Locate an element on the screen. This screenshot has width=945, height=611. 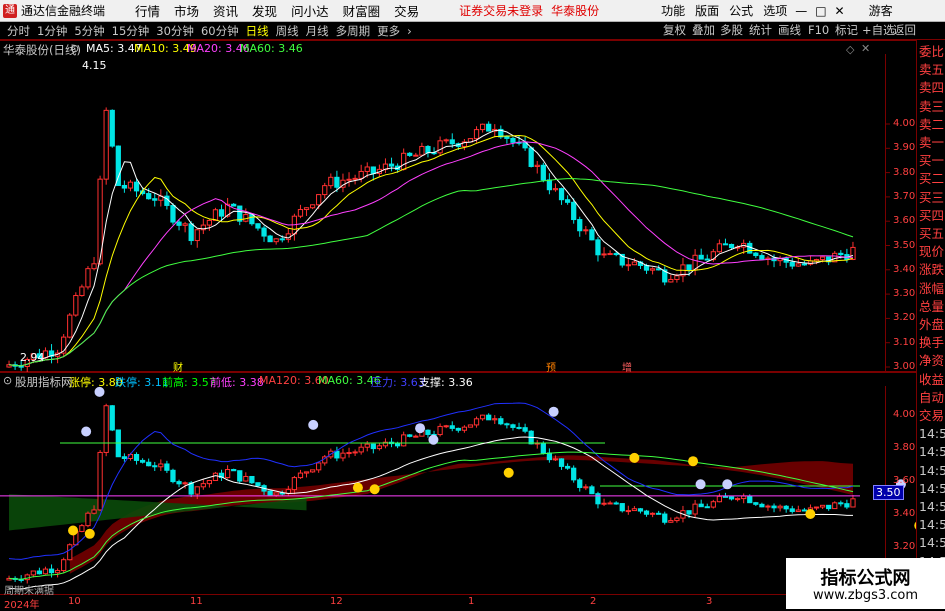
guest-user: 游客 is located at coordinates (881, 10).